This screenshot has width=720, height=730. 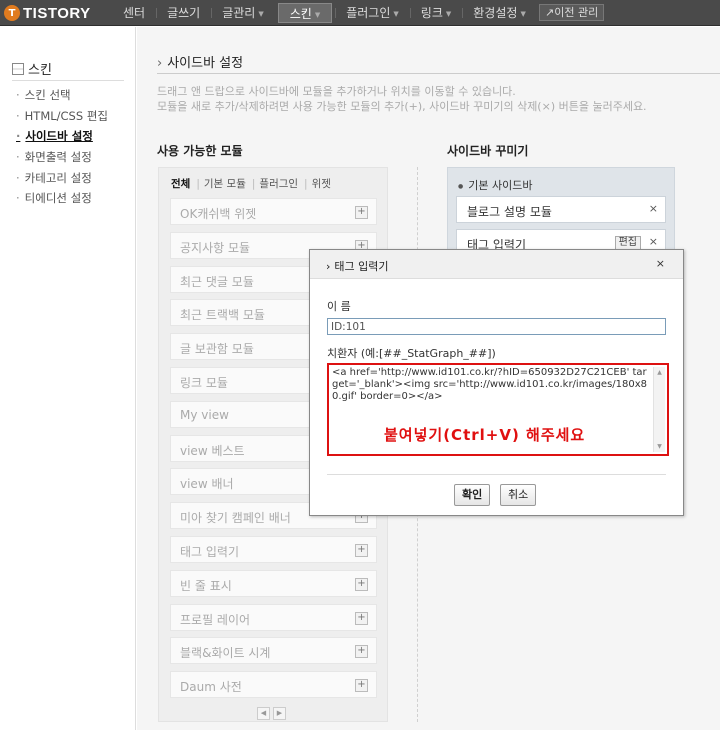 I want to click on module-pager: ◀ ▶, so click(x=271, y=713).